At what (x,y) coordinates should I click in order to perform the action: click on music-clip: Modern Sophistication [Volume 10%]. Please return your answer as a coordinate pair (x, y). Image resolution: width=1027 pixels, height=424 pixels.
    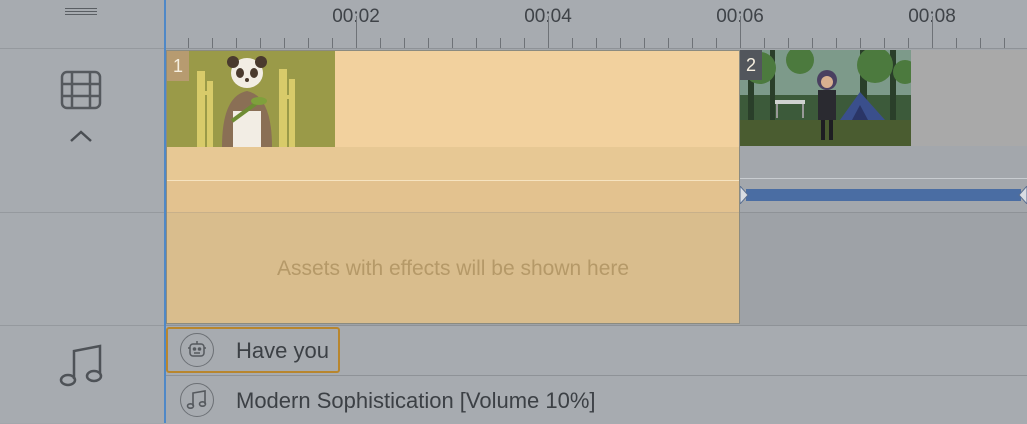
    Looking at the image, I should click on (596, 400).